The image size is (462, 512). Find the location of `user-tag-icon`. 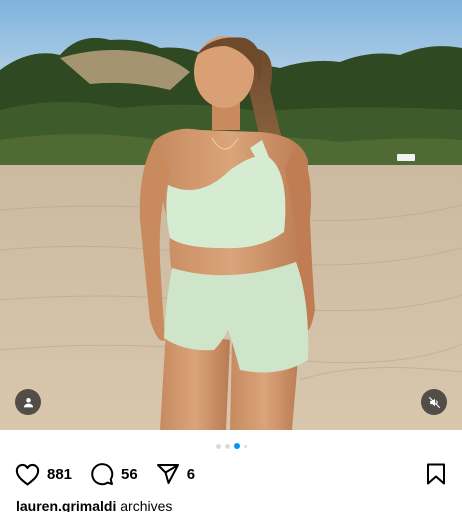

user-tag-icon is located at coordinates (28, 402).